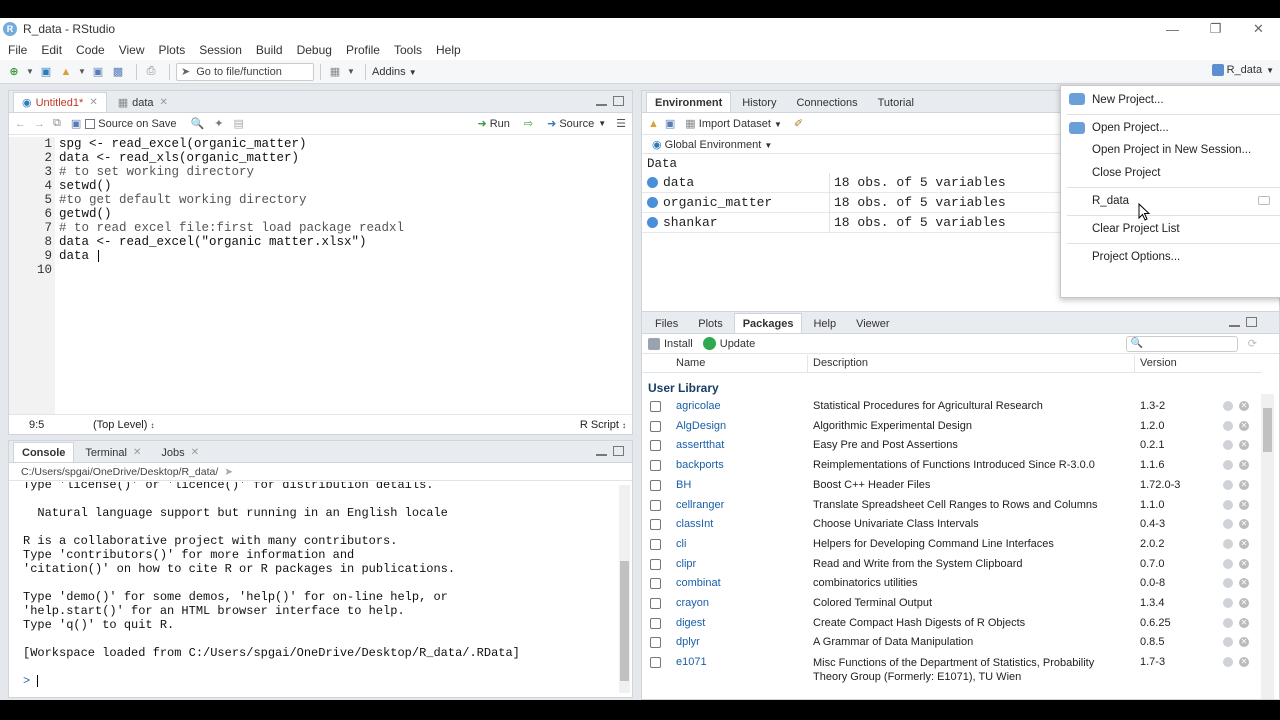  I want to click on tab-viewer: Viewer, so click(872, 323).